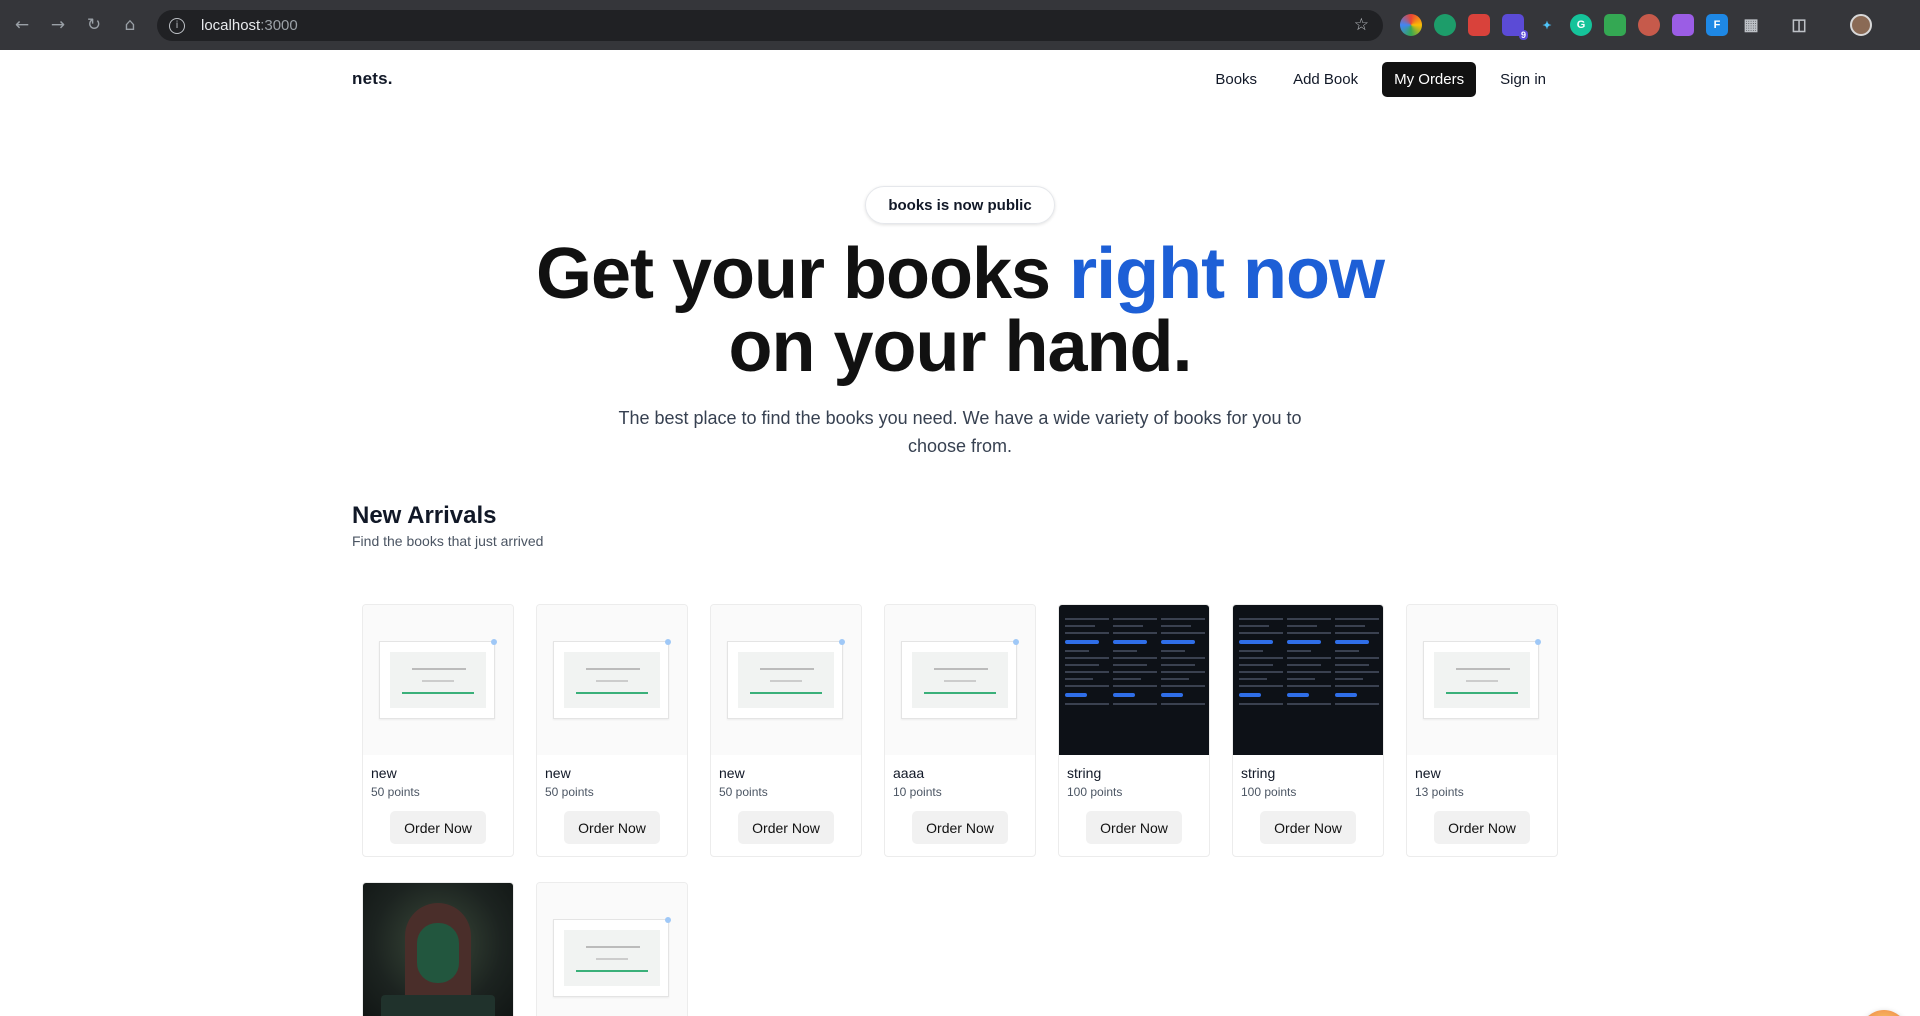 The image size is (1920, 1016). What do you see at coordinates (1523, 35) in the screenshot?
I see `extension-badge: 9` at bounding box center [1523, 35].